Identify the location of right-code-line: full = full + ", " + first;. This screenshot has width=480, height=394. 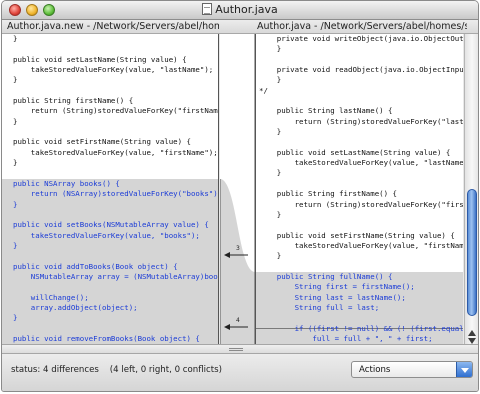
(346, 338).